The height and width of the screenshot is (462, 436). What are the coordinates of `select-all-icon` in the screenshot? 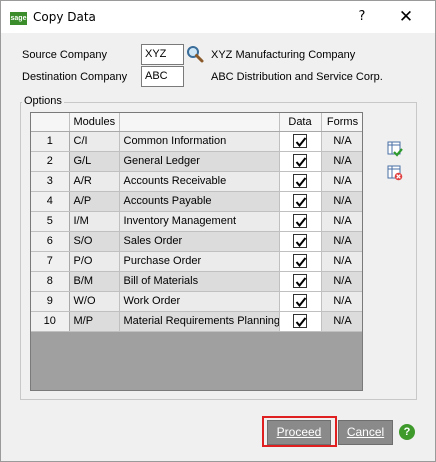 It's located at (395, 149).